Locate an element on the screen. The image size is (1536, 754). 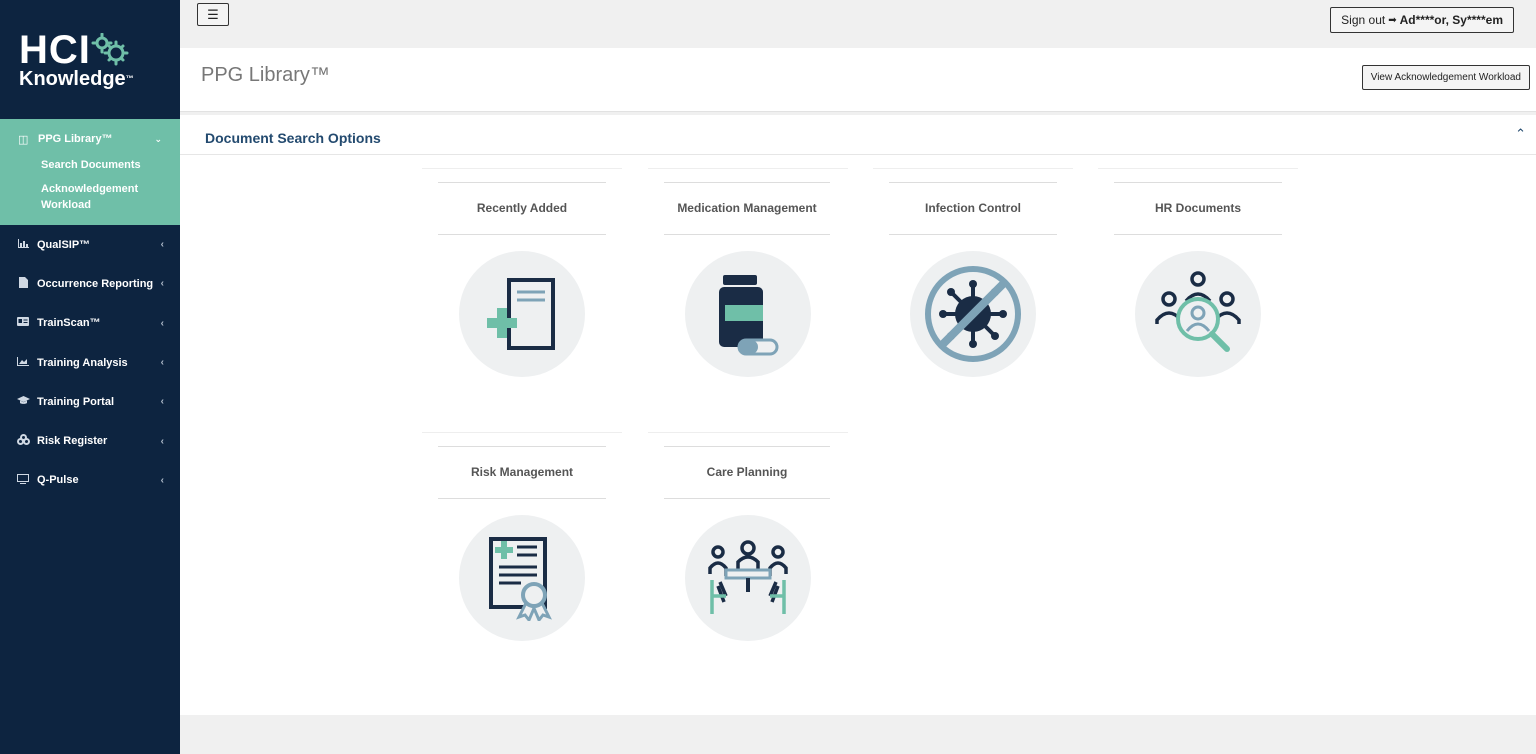
category-card-care-planning: Care Planning is located at coordinates (748, 557).